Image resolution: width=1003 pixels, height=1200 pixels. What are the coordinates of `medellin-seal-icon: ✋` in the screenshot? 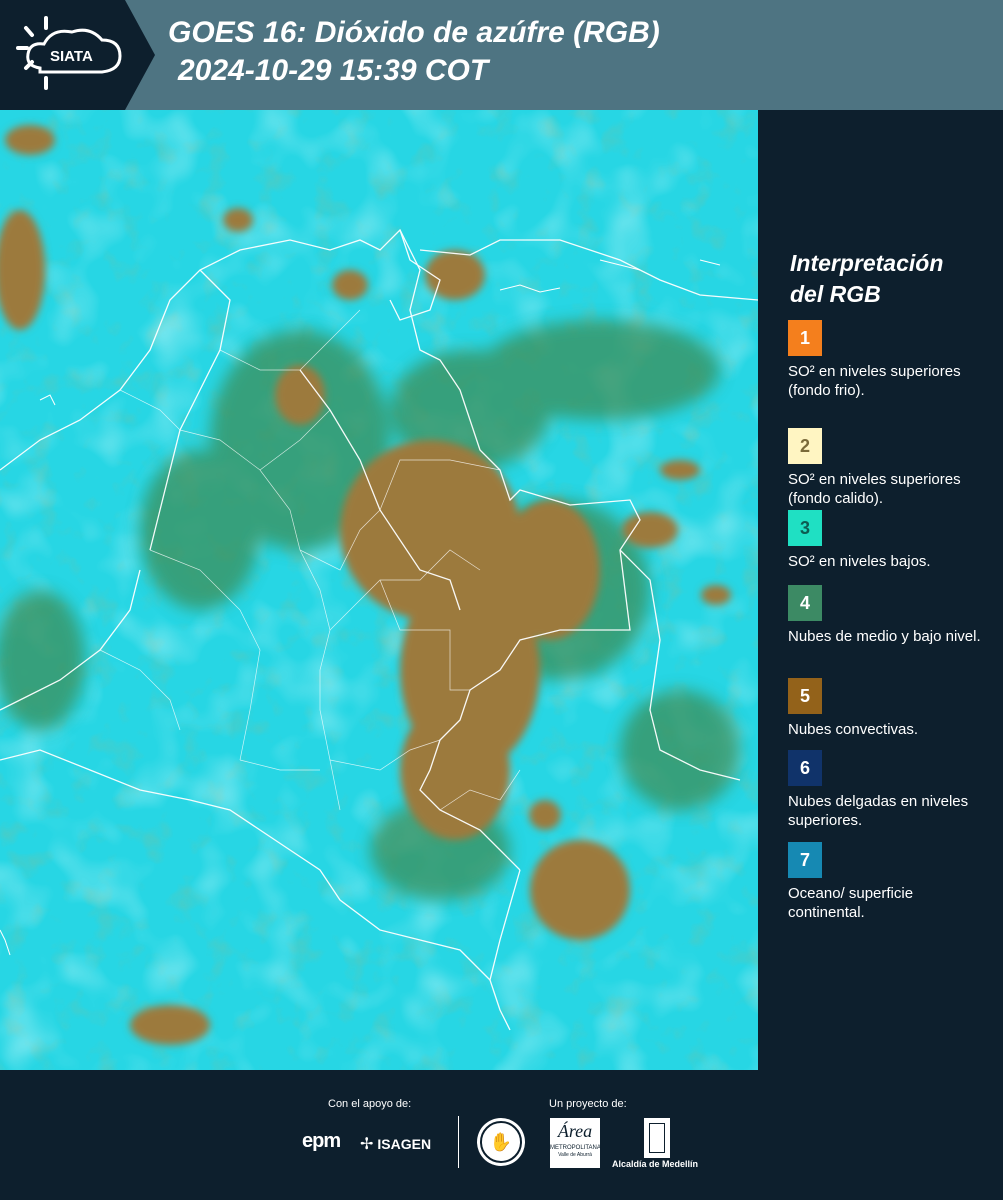 It's located at (501, 1142).